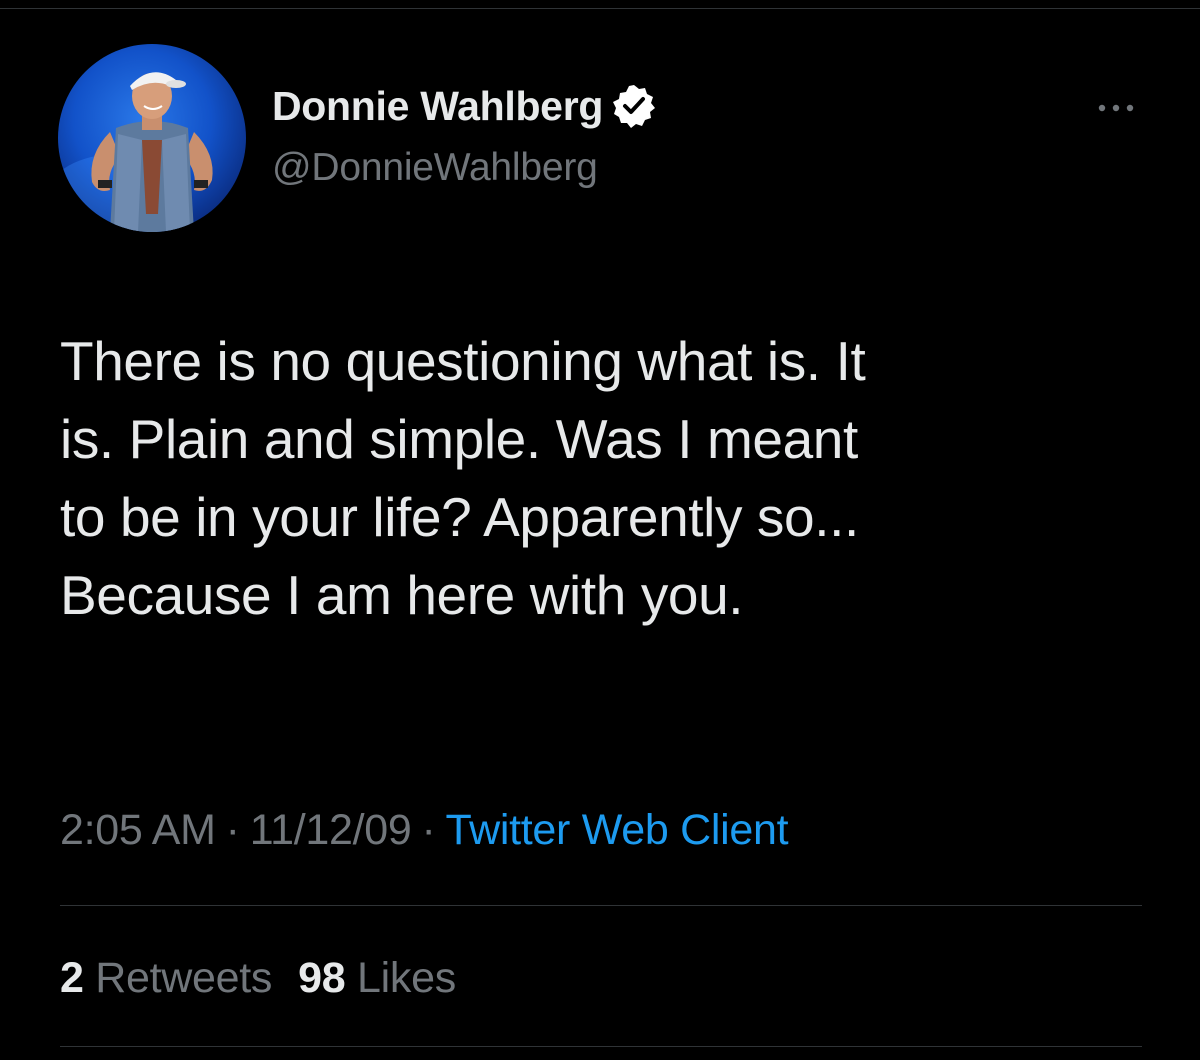 This screenshot has height=1060, width=1200. I want to click on top-divider, so click(600, 8).